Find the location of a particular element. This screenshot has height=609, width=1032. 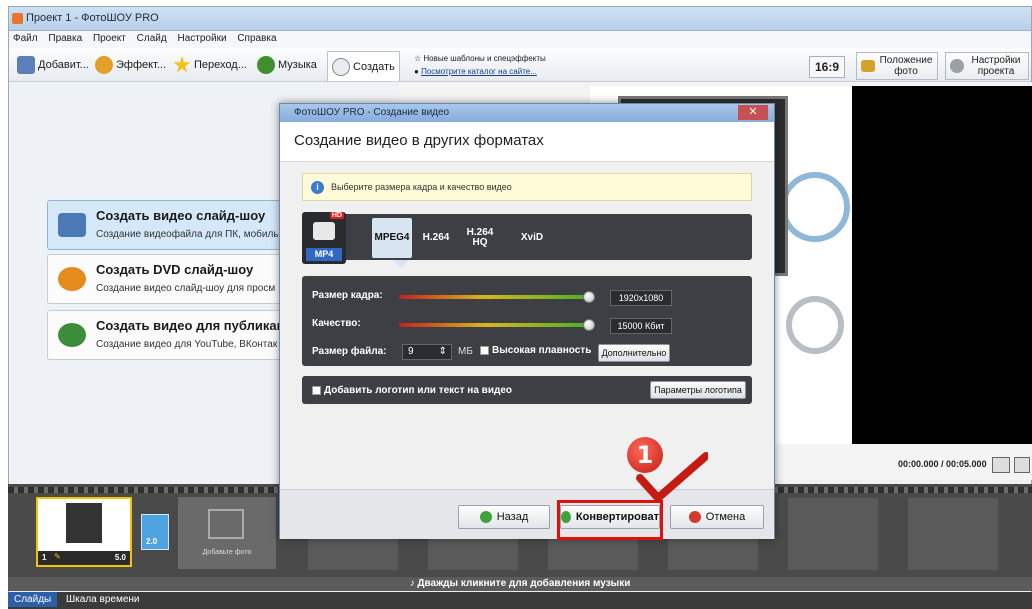

back-button: Назад is located at coordinates (504, 517).